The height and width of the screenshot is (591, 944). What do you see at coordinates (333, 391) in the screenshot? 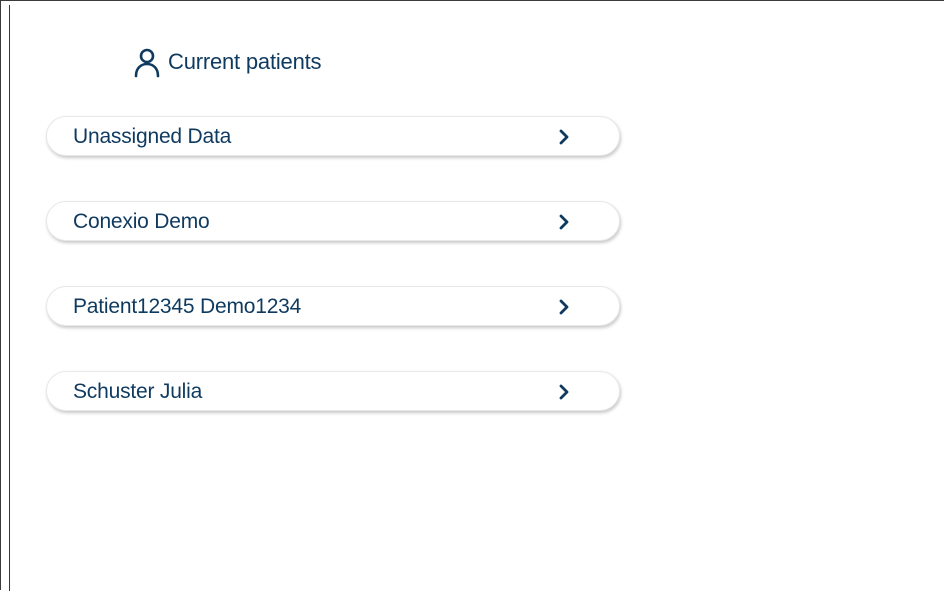
I see `patient-item-schuster-julia: Schuster Julia` at bounding box center [333, 391].